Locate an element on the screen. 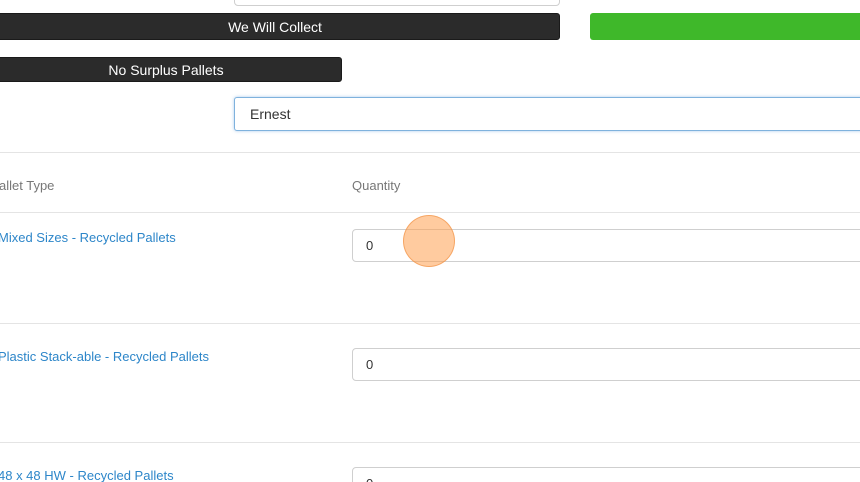 Image resolution: width=860 pixels, height=482 pixels. quantity-header: Quantity is located at coordinates (376, 185).